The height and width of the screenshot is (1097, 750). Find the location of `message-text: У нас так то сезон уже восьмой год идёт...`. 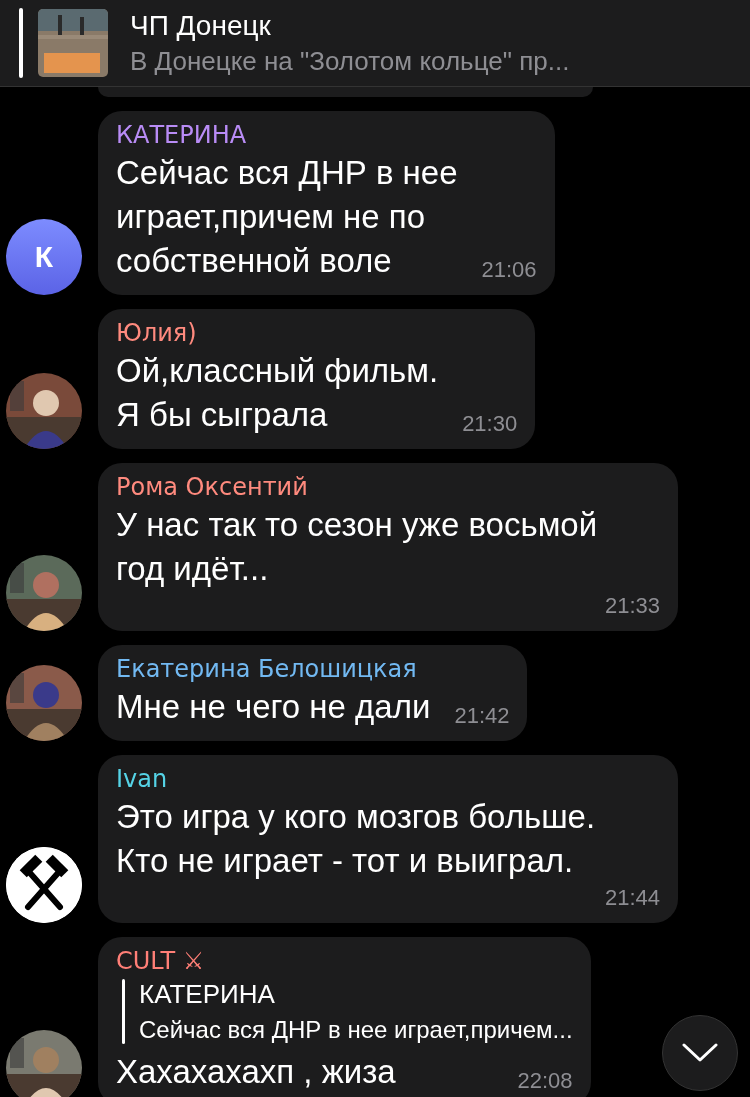

message-text: У нас так то сезон уже восьмой год идёт... is located at coordinates (357, 547).